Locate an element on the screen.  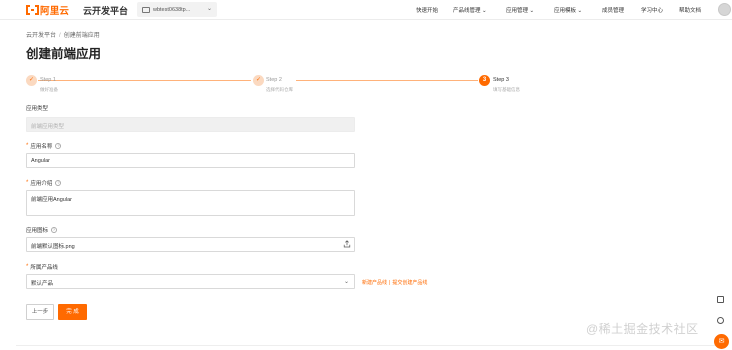
app-title: 云开发平台 is located at coordinates (105, 10).